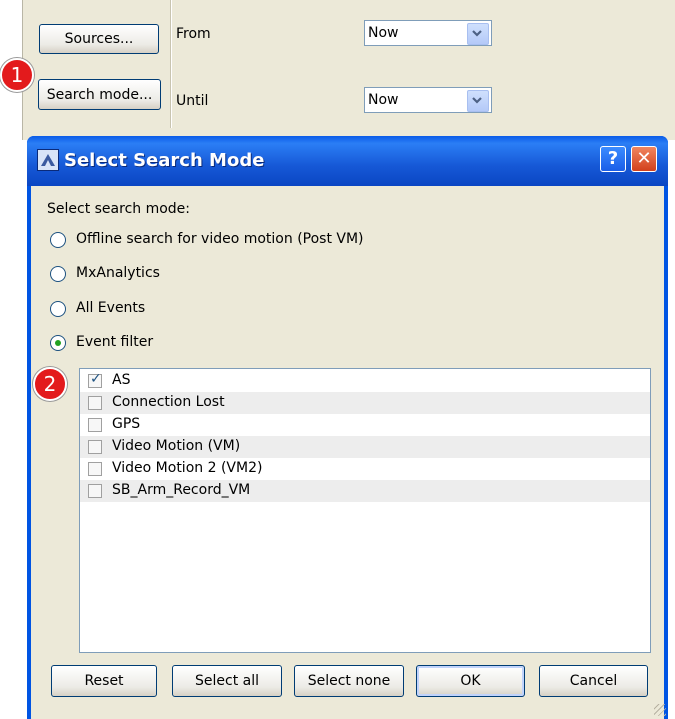 The height and width of the screenshot is (719, 675). I want to click on event-label: AS, so click(121, 380).